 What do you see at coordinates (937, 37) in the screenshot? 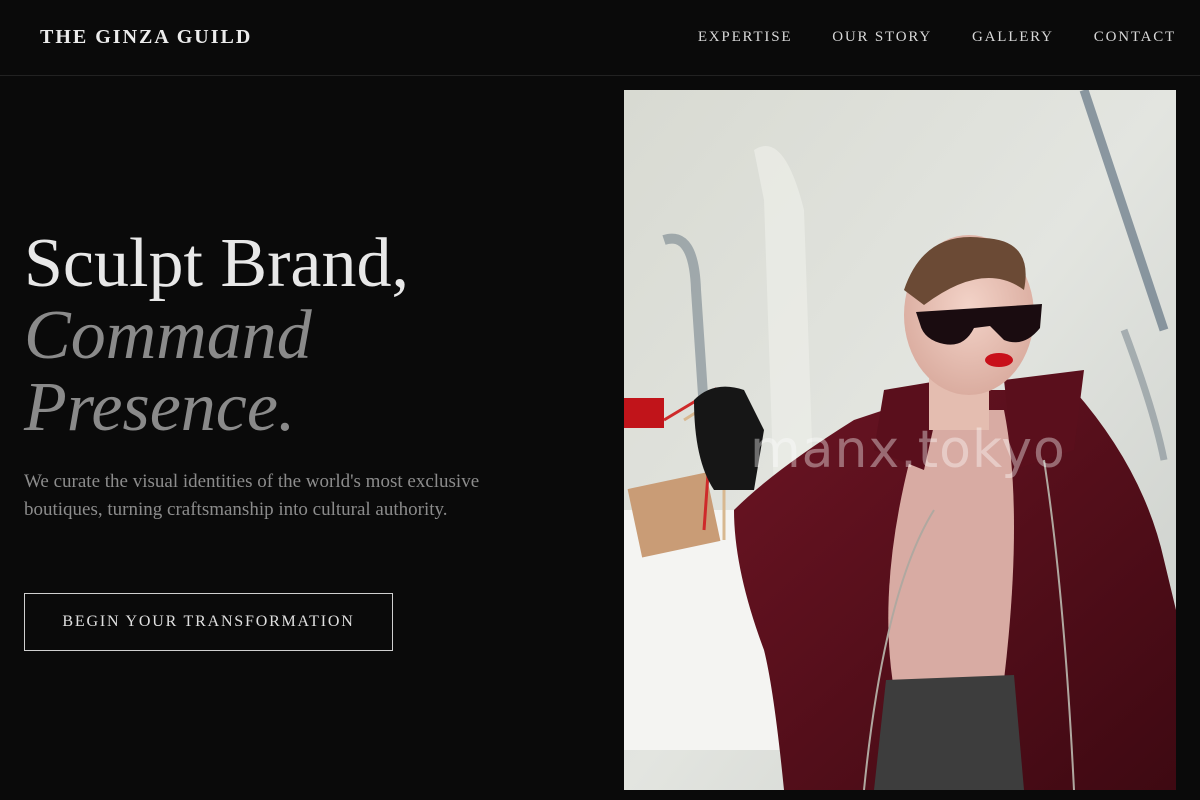
I see `nav-menu: EXPERTISE OUR STORY GALLERY CONTACT` at bounding box center [937, 37].